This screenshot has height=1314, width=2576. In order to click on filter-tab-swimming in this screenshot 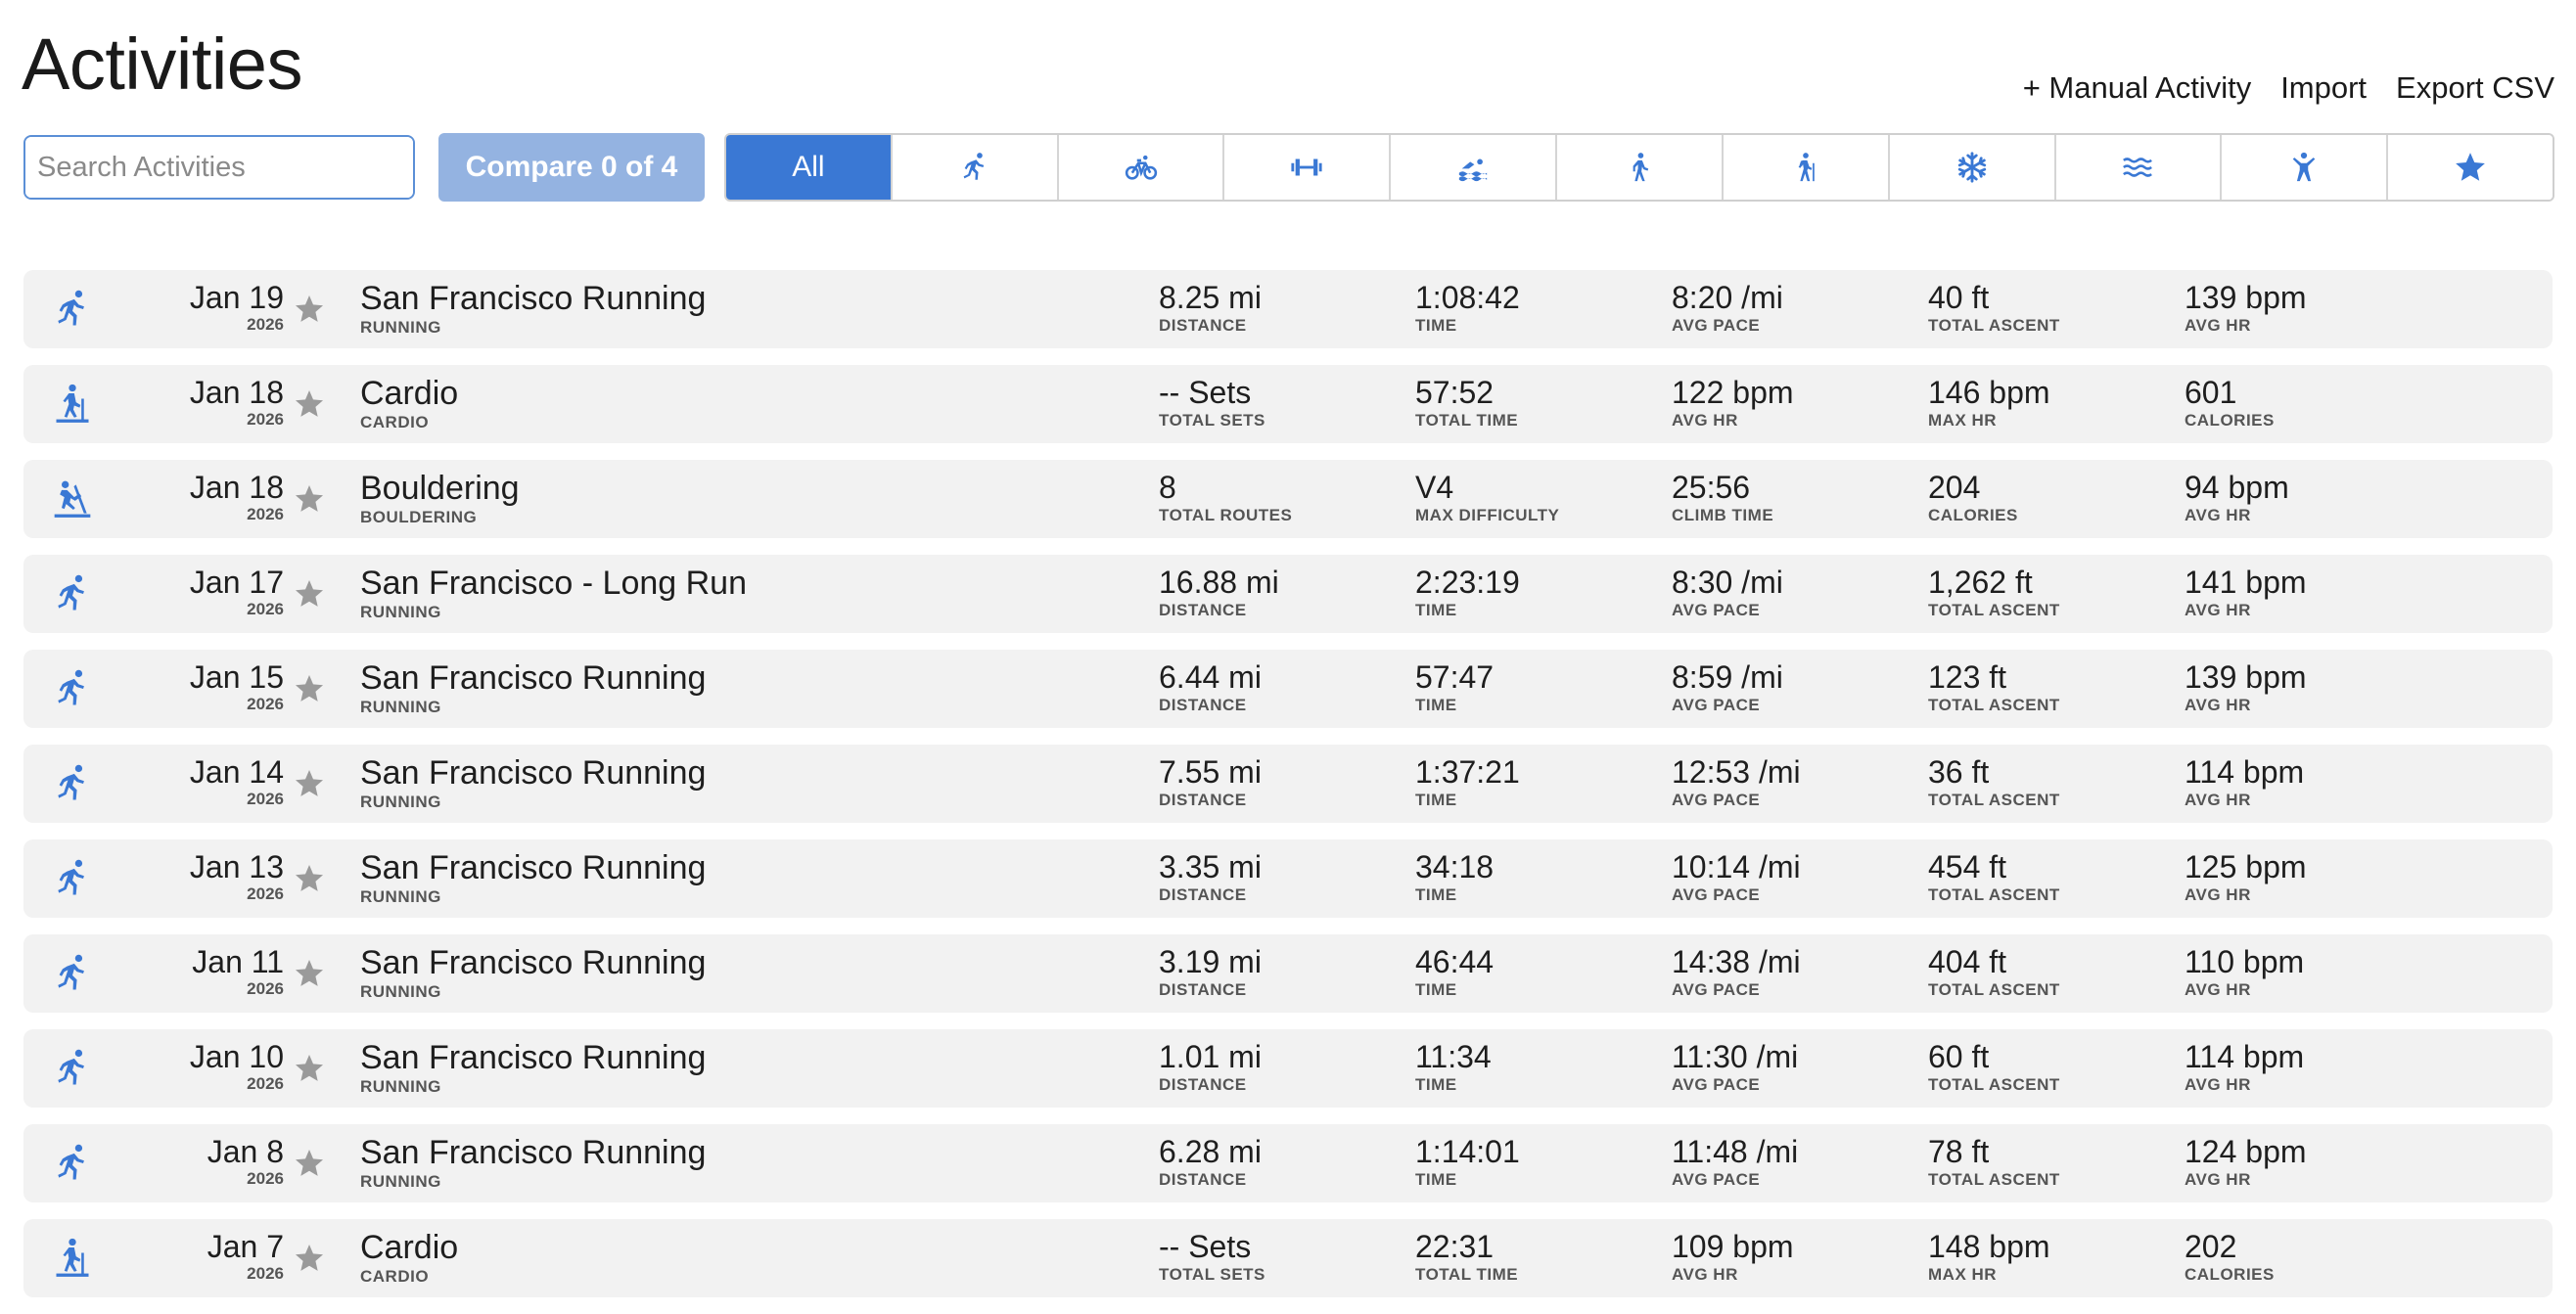, I will do `click(1472, 167)`.